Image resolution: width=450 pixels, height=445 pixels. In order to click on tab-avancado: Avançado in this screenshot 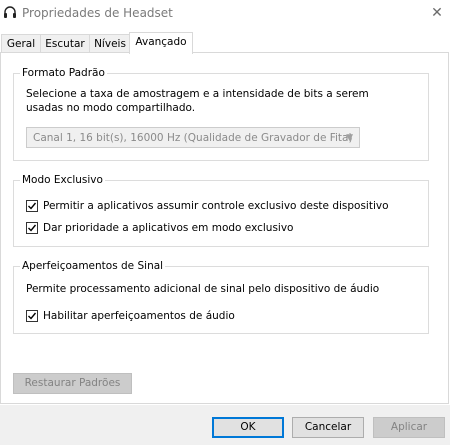, I will do `click(161, 43)`.